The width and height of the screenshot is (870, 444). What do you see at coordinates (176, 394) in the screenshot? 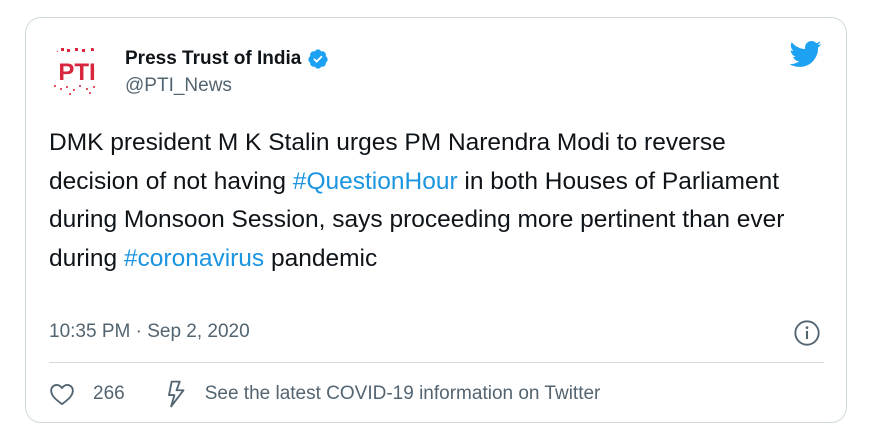
I see `lightning-bolt-icon` at bounding box center [176, 394].